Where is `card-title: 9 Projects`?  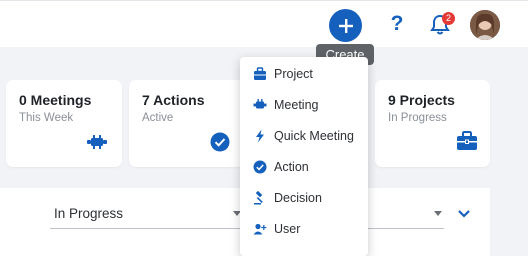
card-title: 9 Projects is located at coordinates (421, 100).